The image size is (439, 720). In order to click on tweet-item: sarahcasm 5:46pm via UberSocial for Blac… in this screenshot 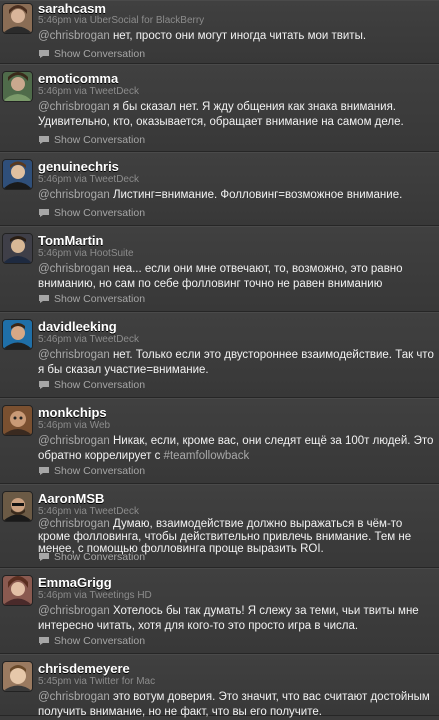, I will do `click(219, 32)`.